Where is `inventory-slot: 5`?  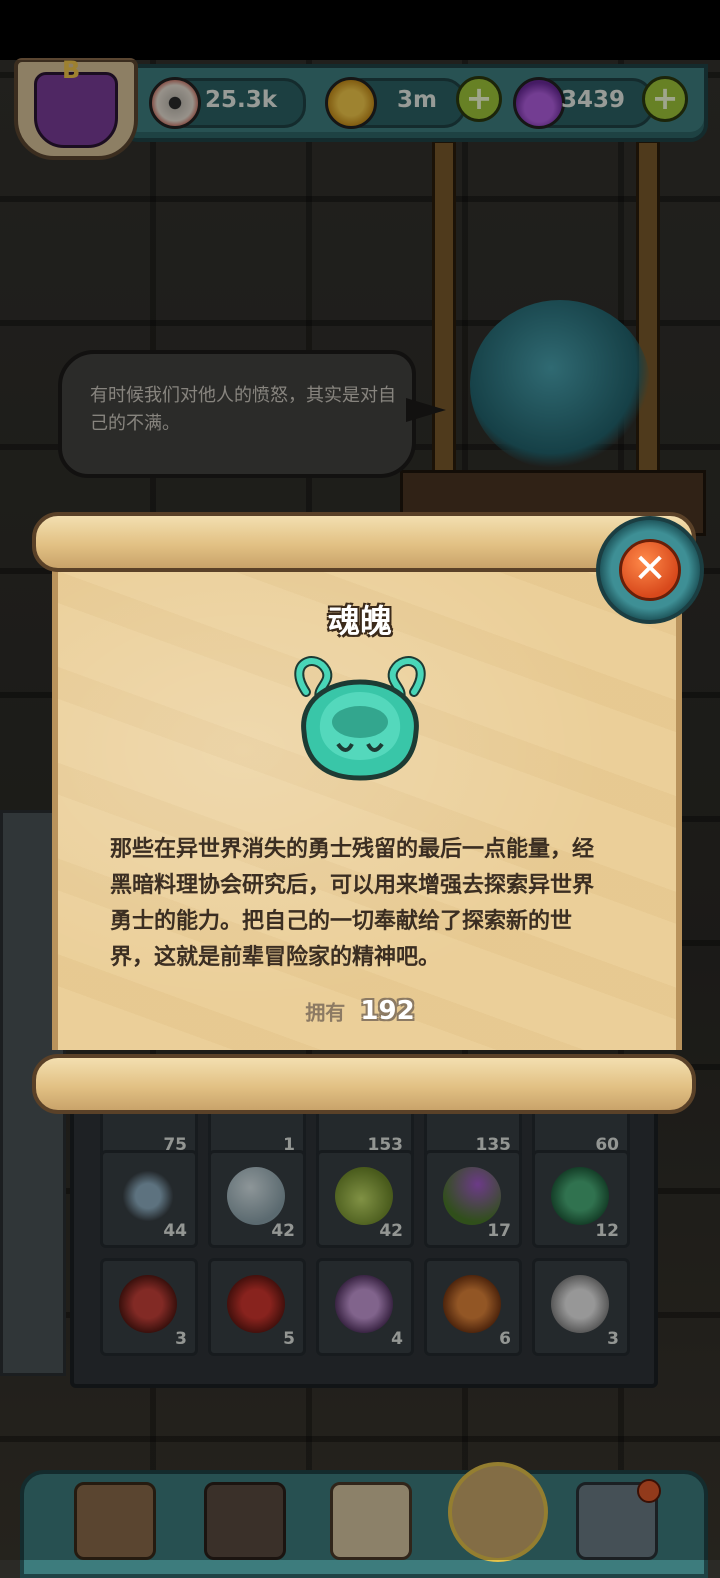
inventory-slot: 5 is located at coordinates (257, 1307).